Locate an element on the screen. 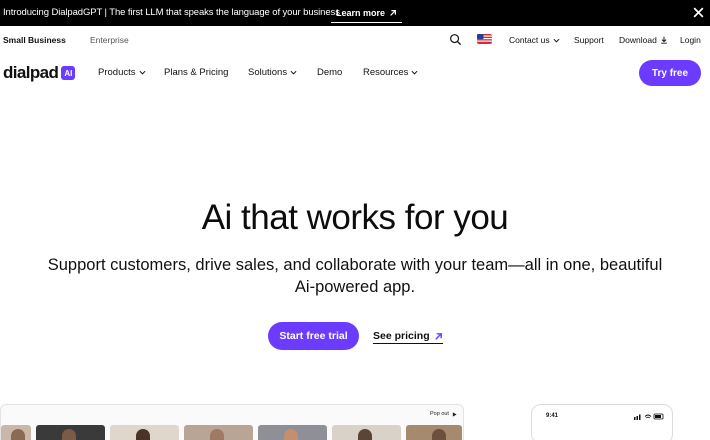  download-label: Download is located at coordinates (638, 40).